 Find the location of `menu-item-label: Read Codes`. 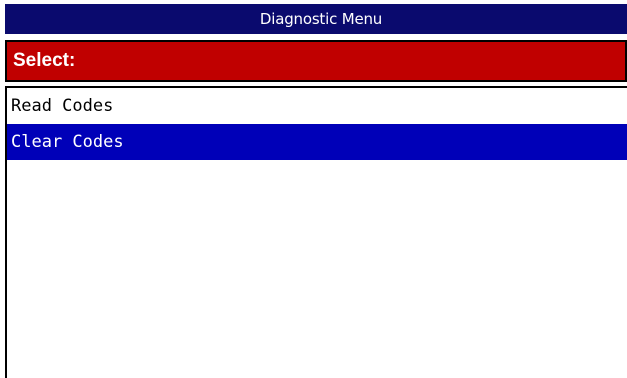

menu-item-label: Read Codes is located at coordinates (62, 106).